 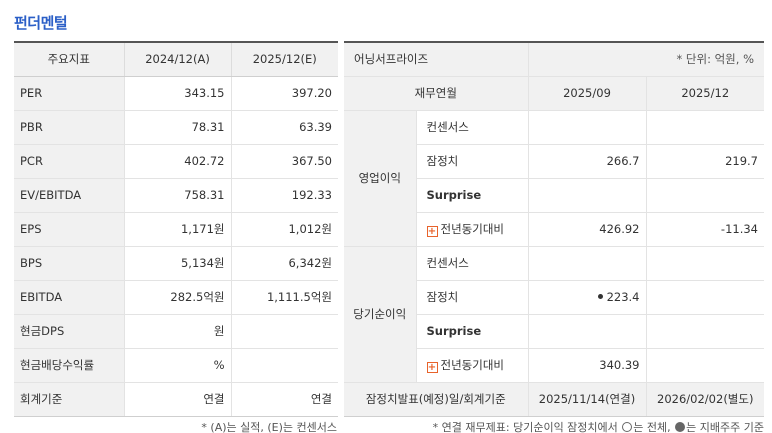 What do you see at coordinates (69, 195) in the screenshot?
I see `row-label: EV/EBITDA` at bounding box center [69, 195].